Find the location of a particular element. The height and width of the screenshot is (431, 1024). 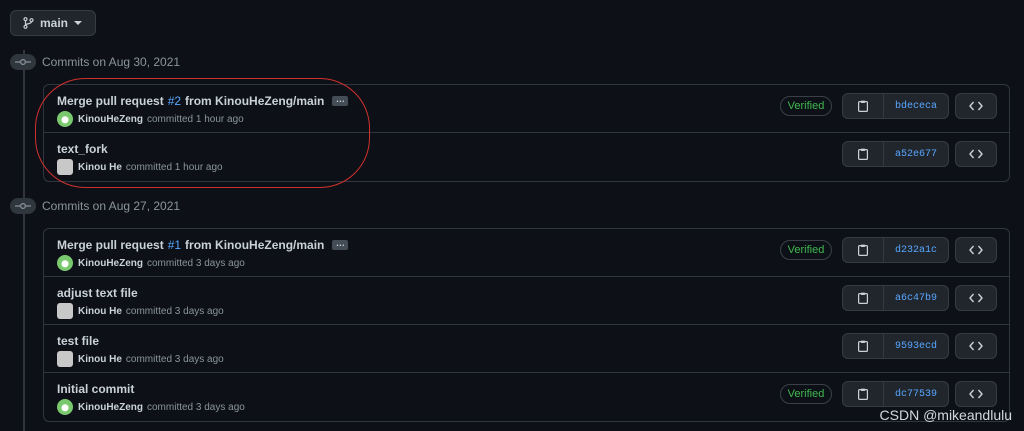

branch-name: main is located at coordinates (54, 23).